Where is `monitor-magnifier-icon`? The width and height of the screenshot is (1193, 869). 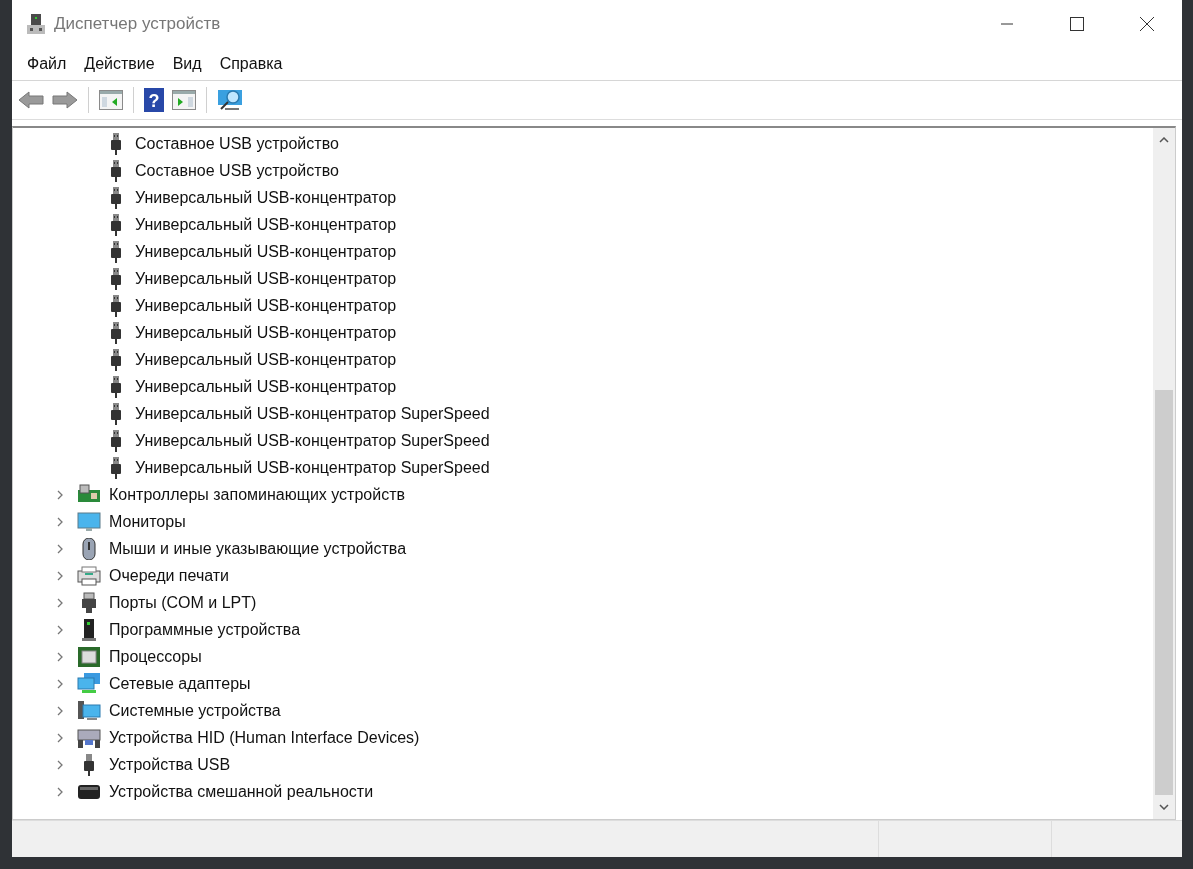
monitor-magnifier-icon is located at coordinates (231, 100).